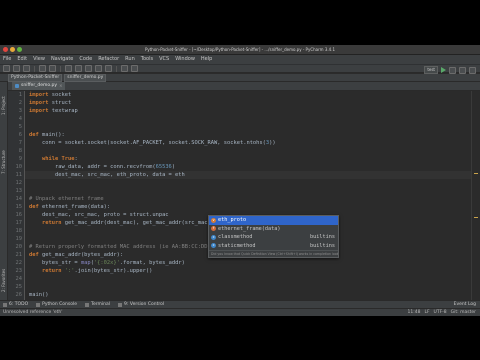 Image resolution: width=480 pixels, height=360 pixels. I want to click on help-icon, so click(472, 70).